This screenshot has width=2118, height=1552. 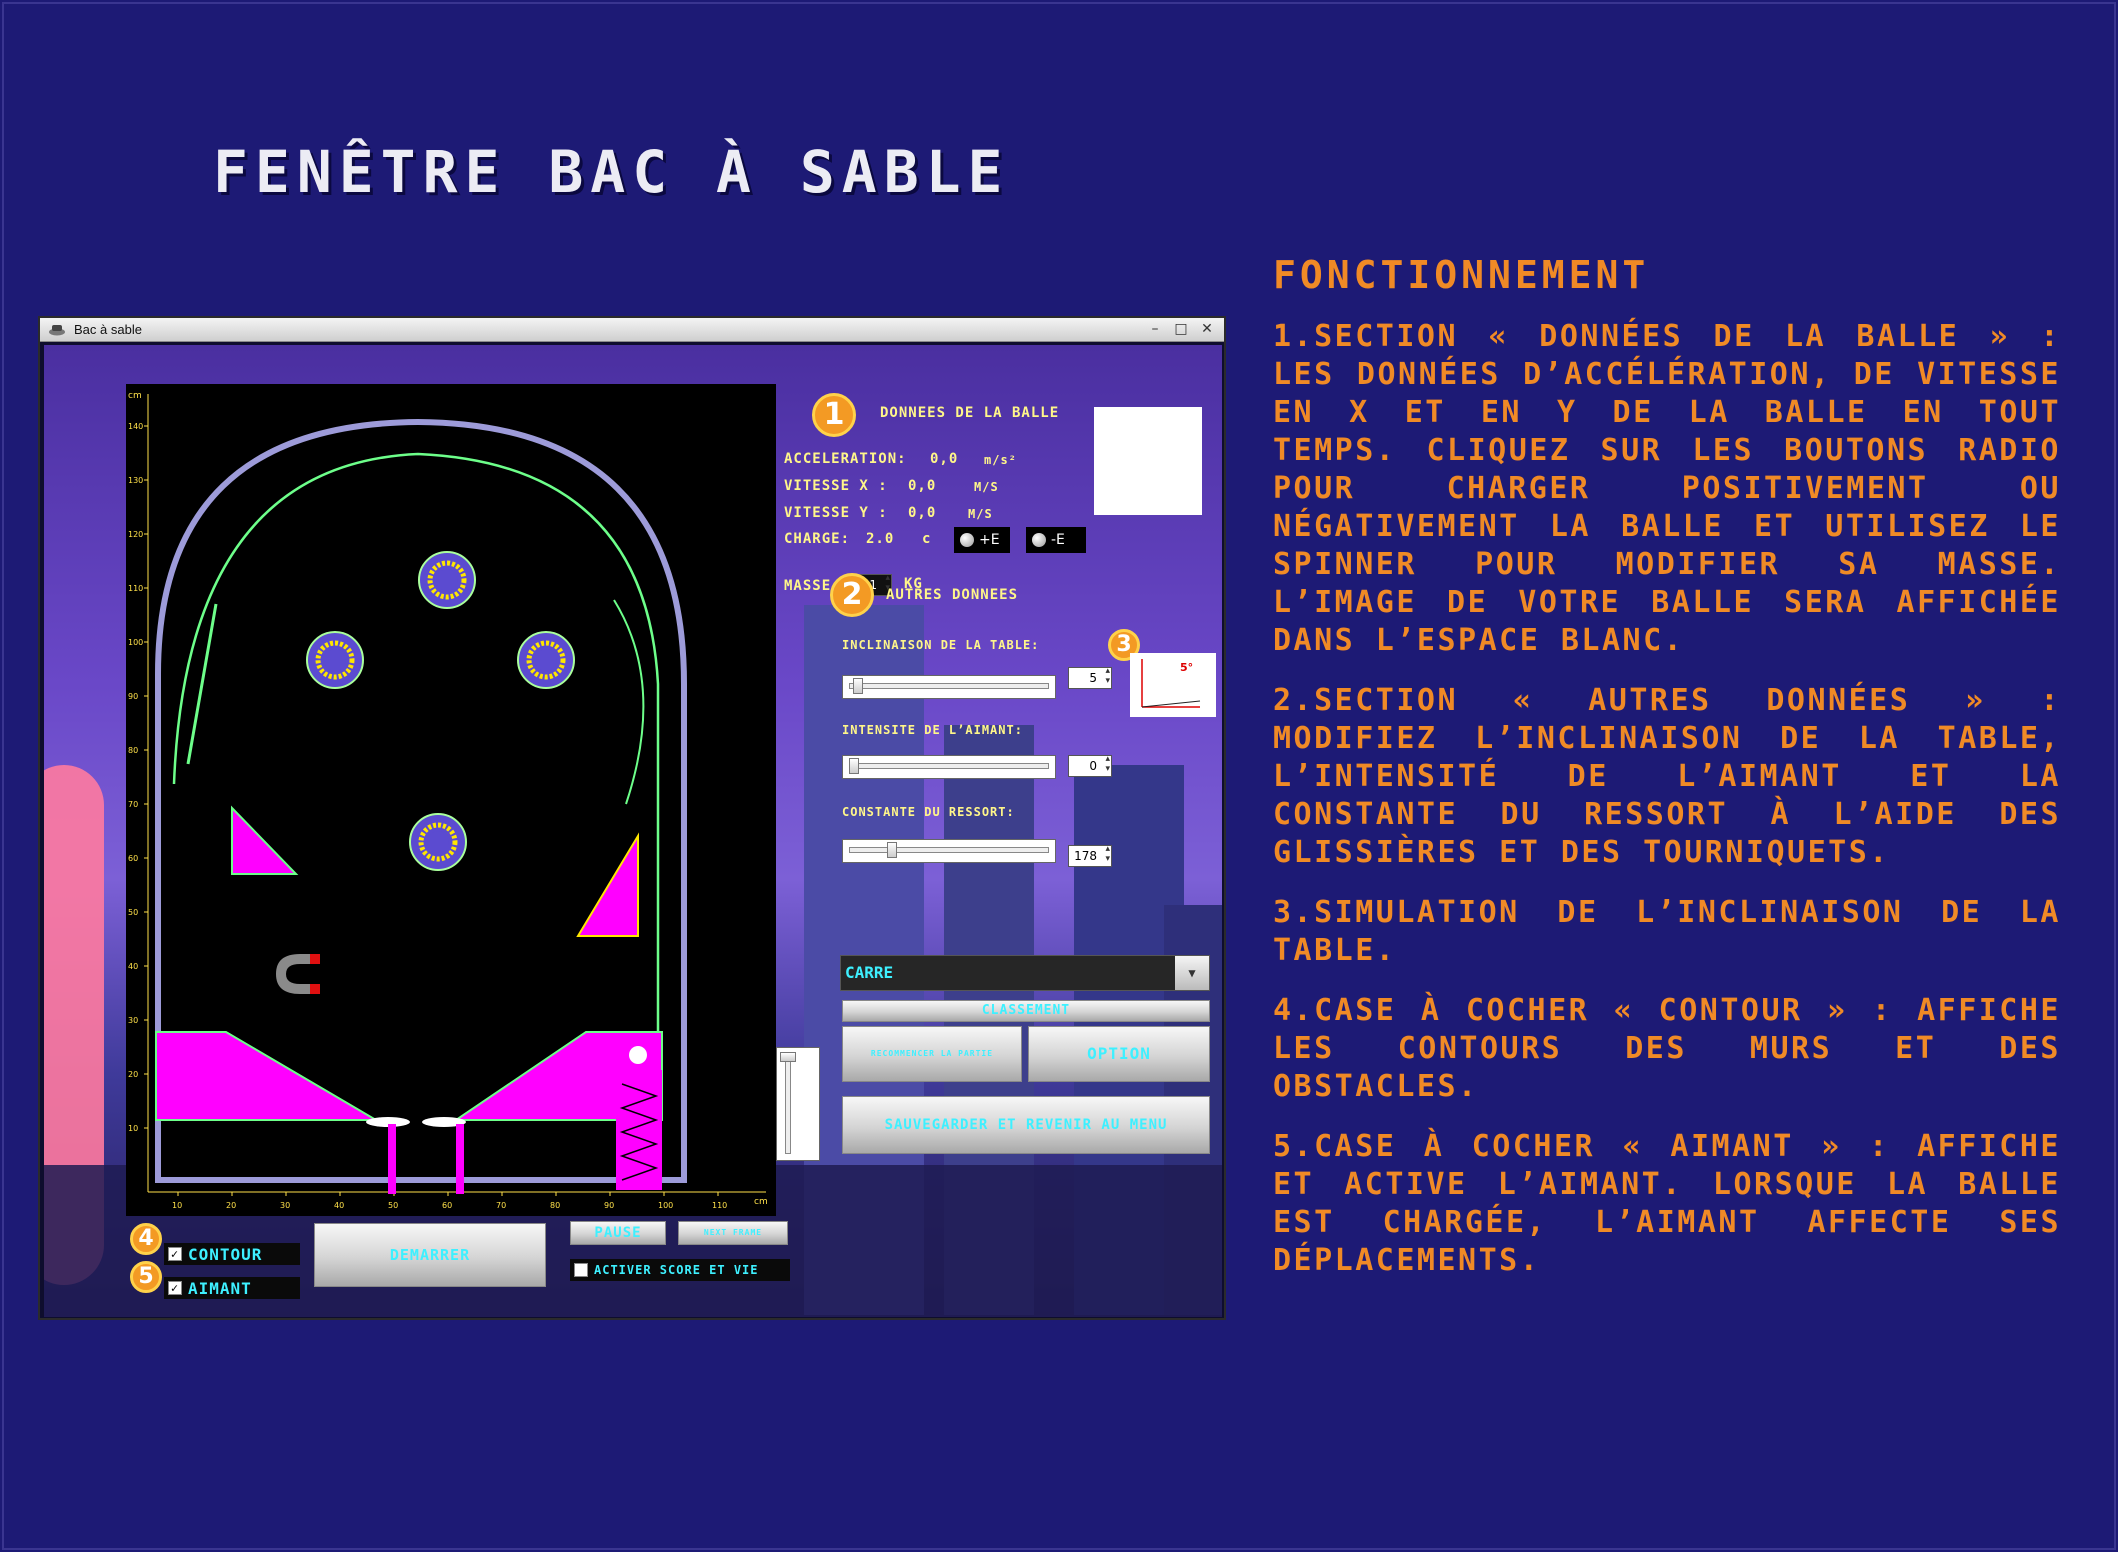 What do you see at coordinates (133, 912) in the screenshot?
I see `y-tick-label: 50` at bounding box center [133, 912].